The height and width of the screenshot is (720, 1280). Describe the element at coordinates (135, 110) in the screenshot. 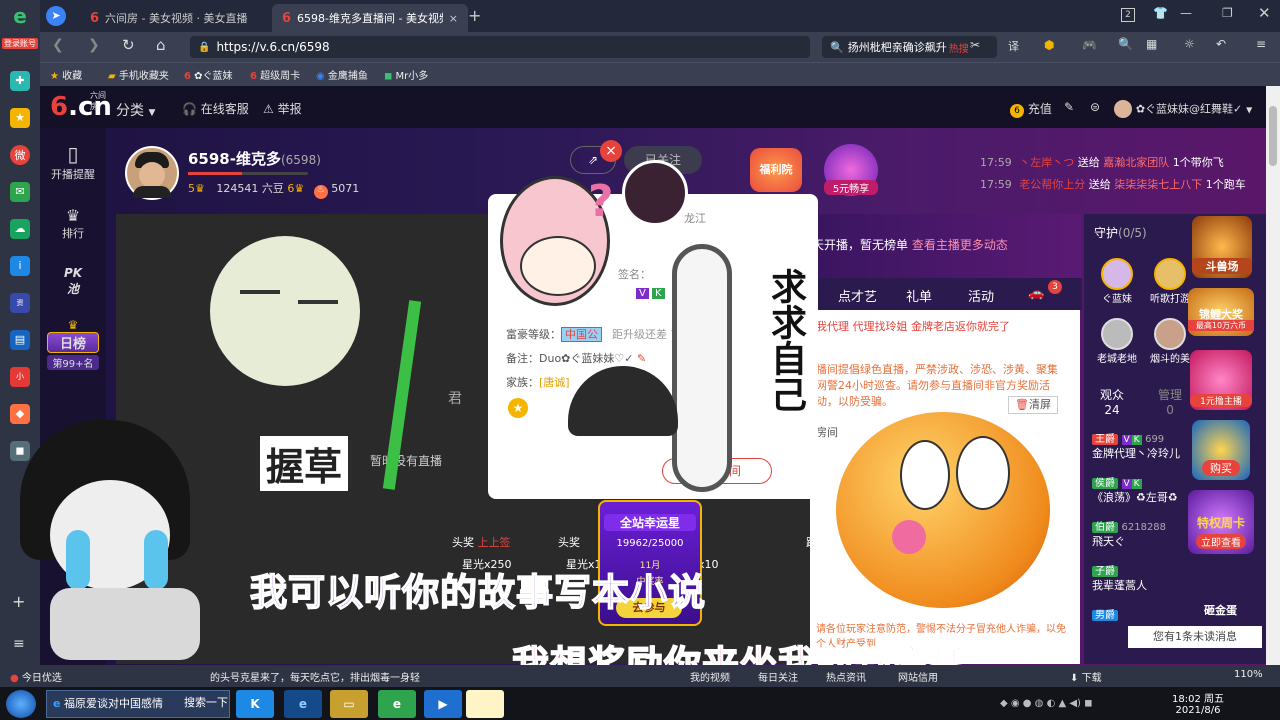

I see `category-menu: 分类 ▼` at that location.